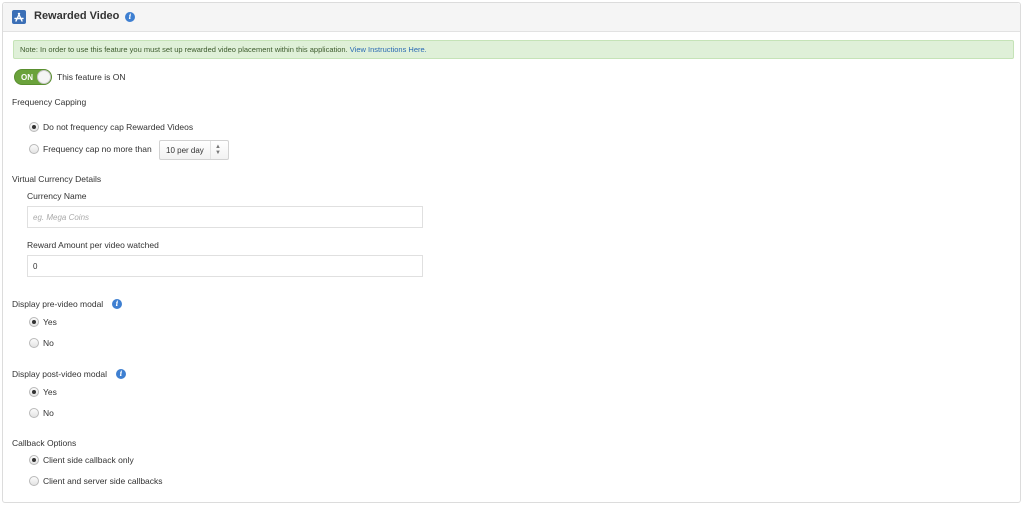 The image size is (1024, 507). What do you see at coordinates (185, 150) in the screenshot?
I see `frequency-cap-select-value: 10 per day` at bounding box center [185, 150].